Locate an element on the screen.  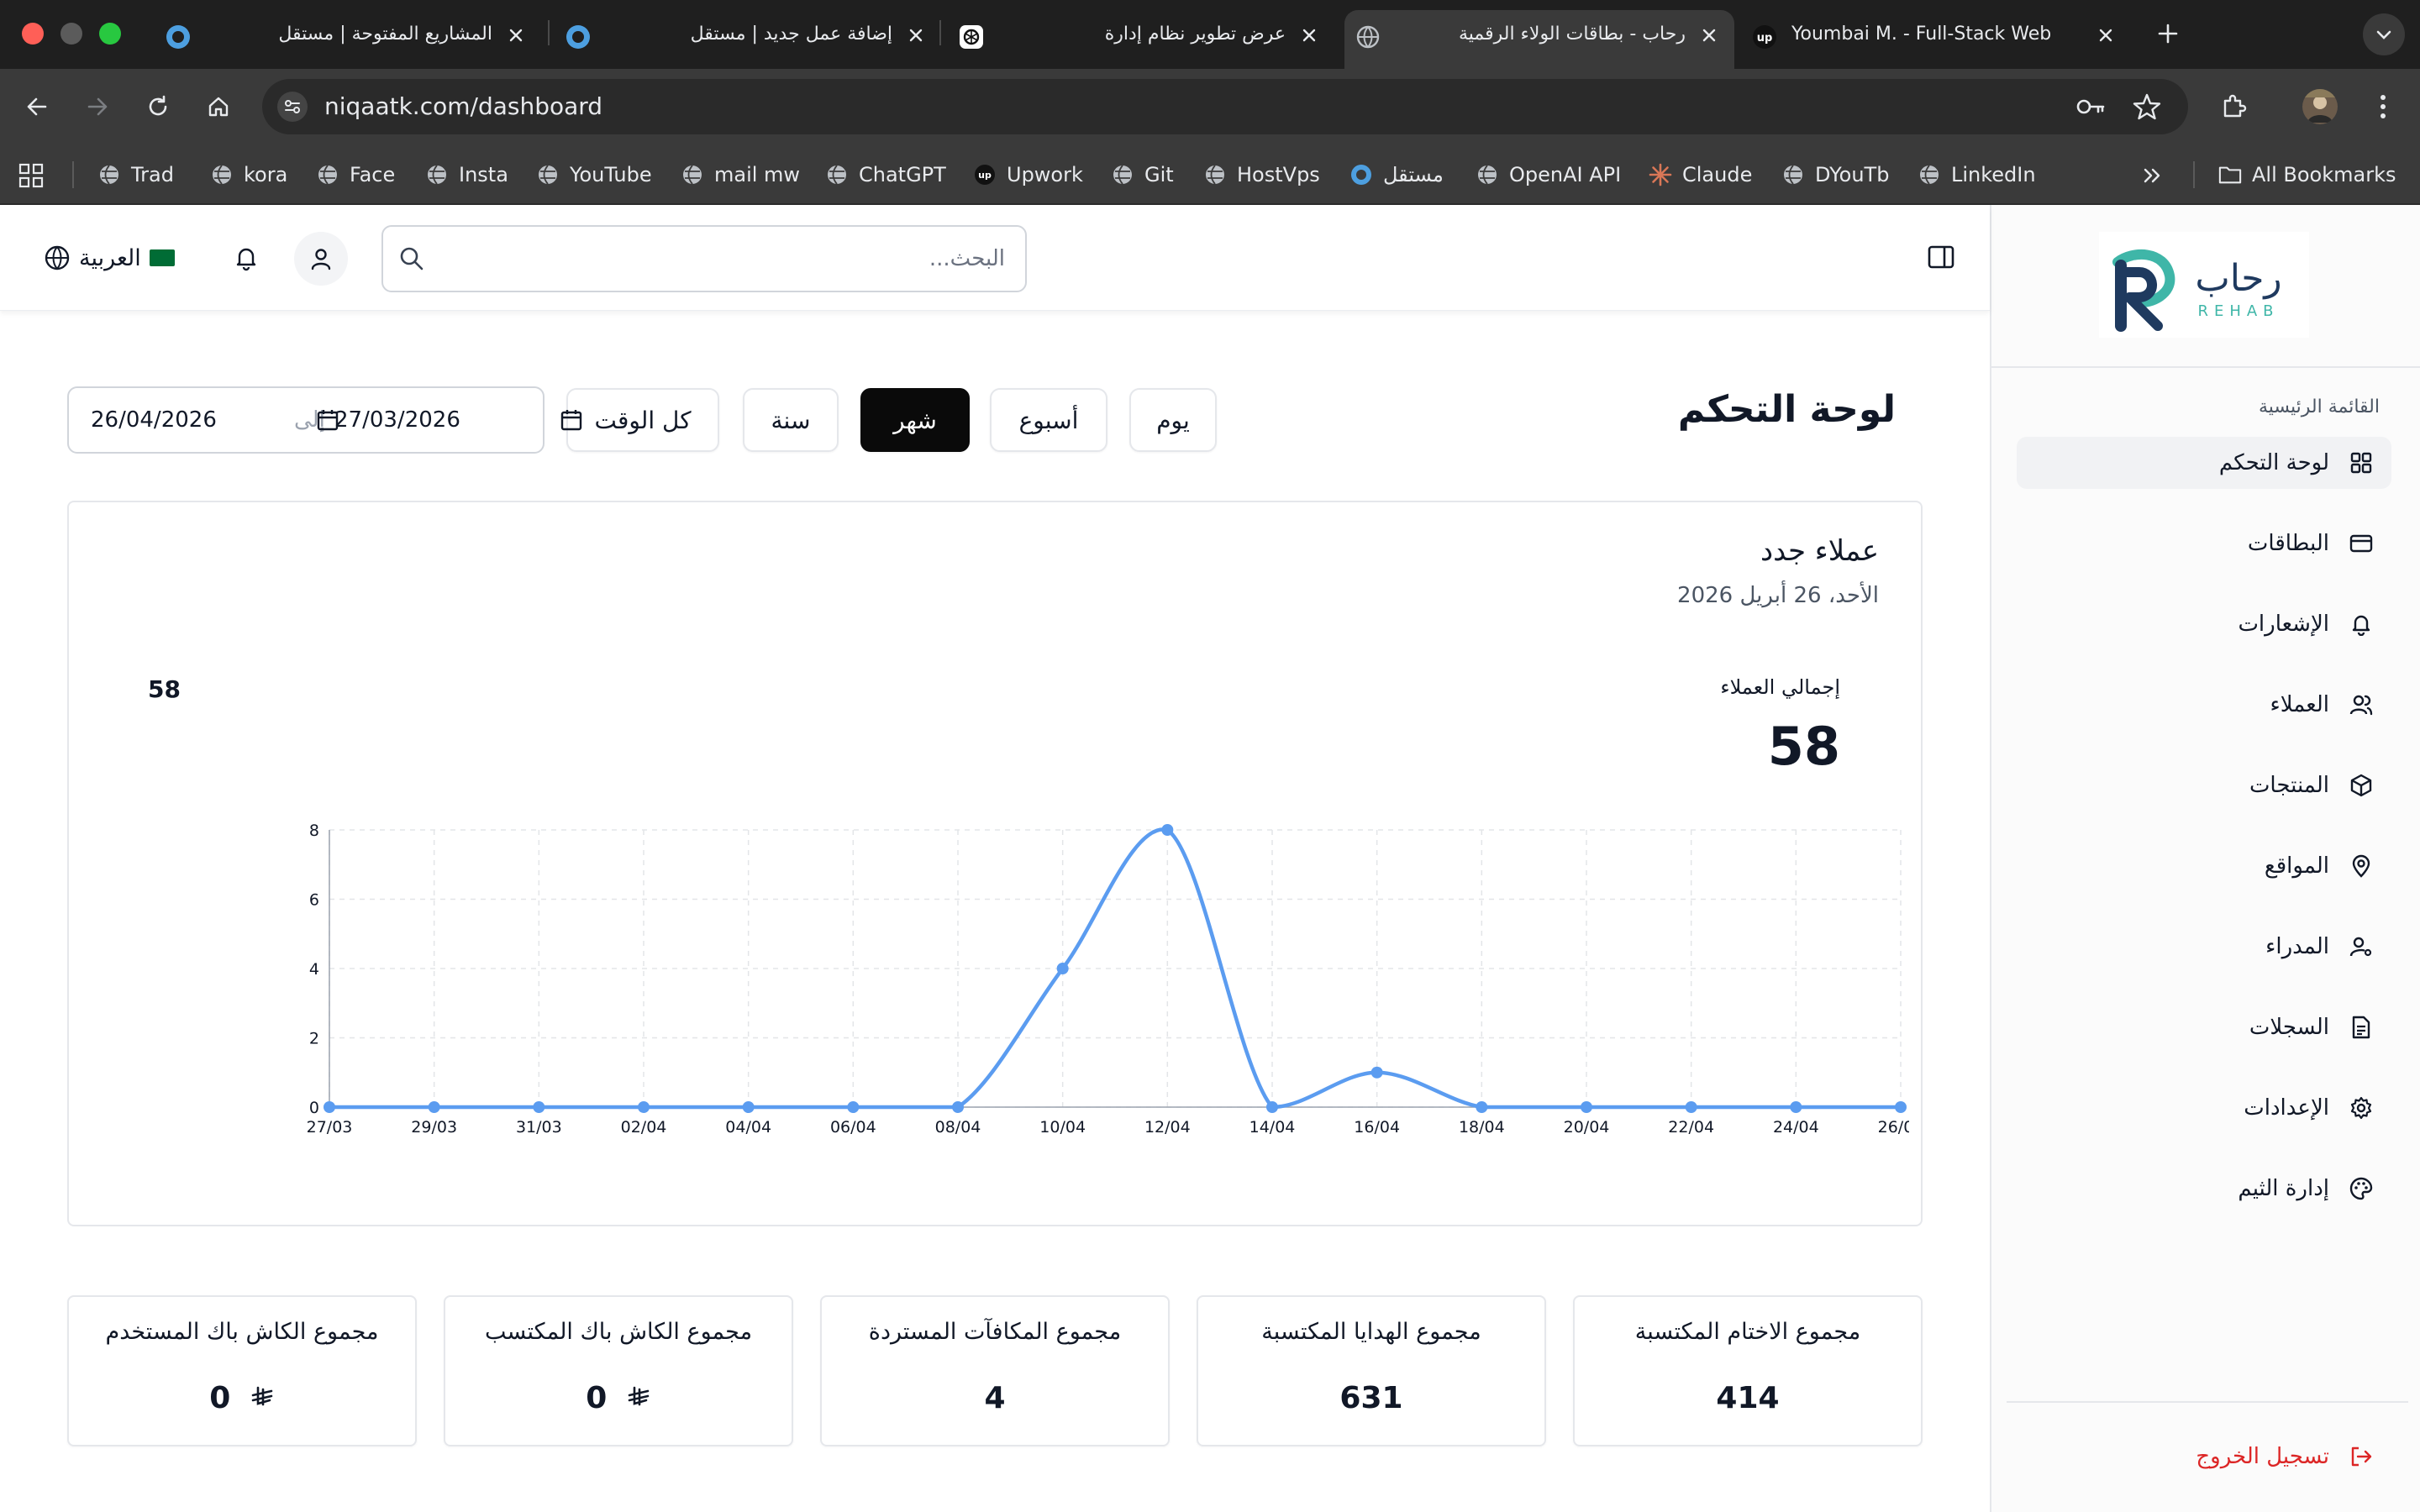
bookmark-face: Face is located at coordinates (355, 175).